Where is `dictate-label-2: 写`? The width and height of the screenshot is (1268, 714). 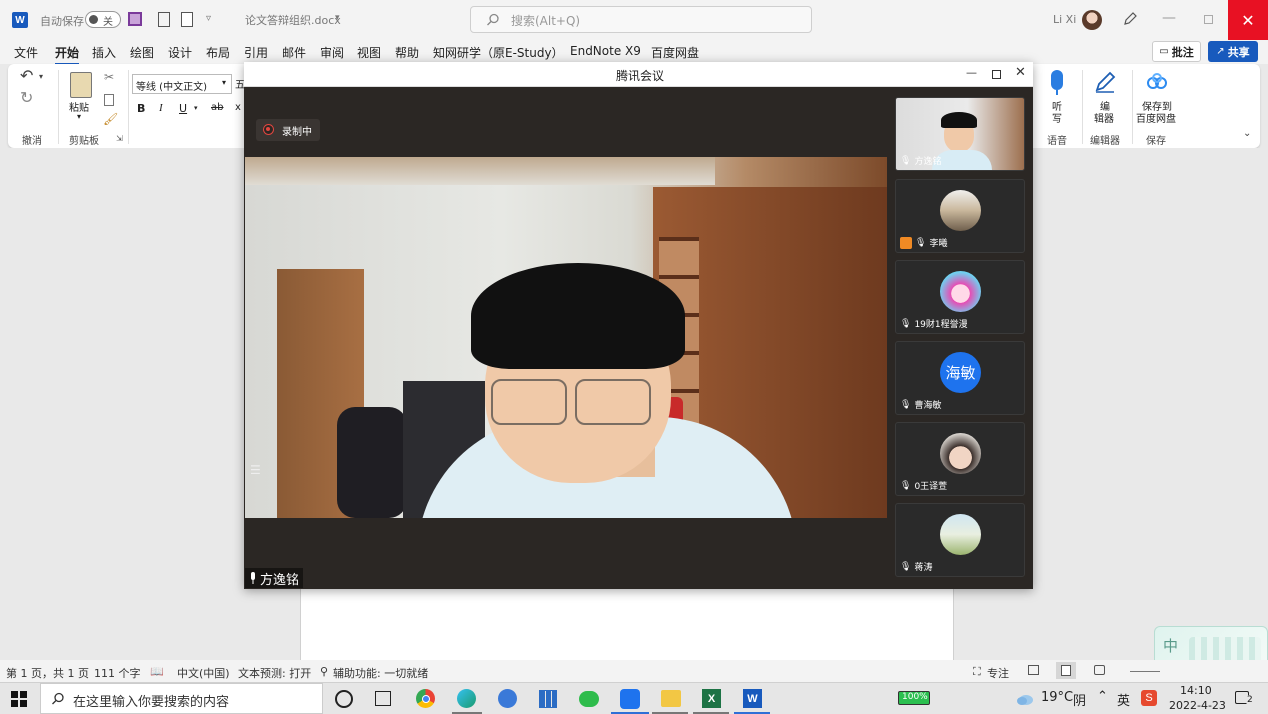 dictate-label-2: 写 is located at coordinates (1057, 117).